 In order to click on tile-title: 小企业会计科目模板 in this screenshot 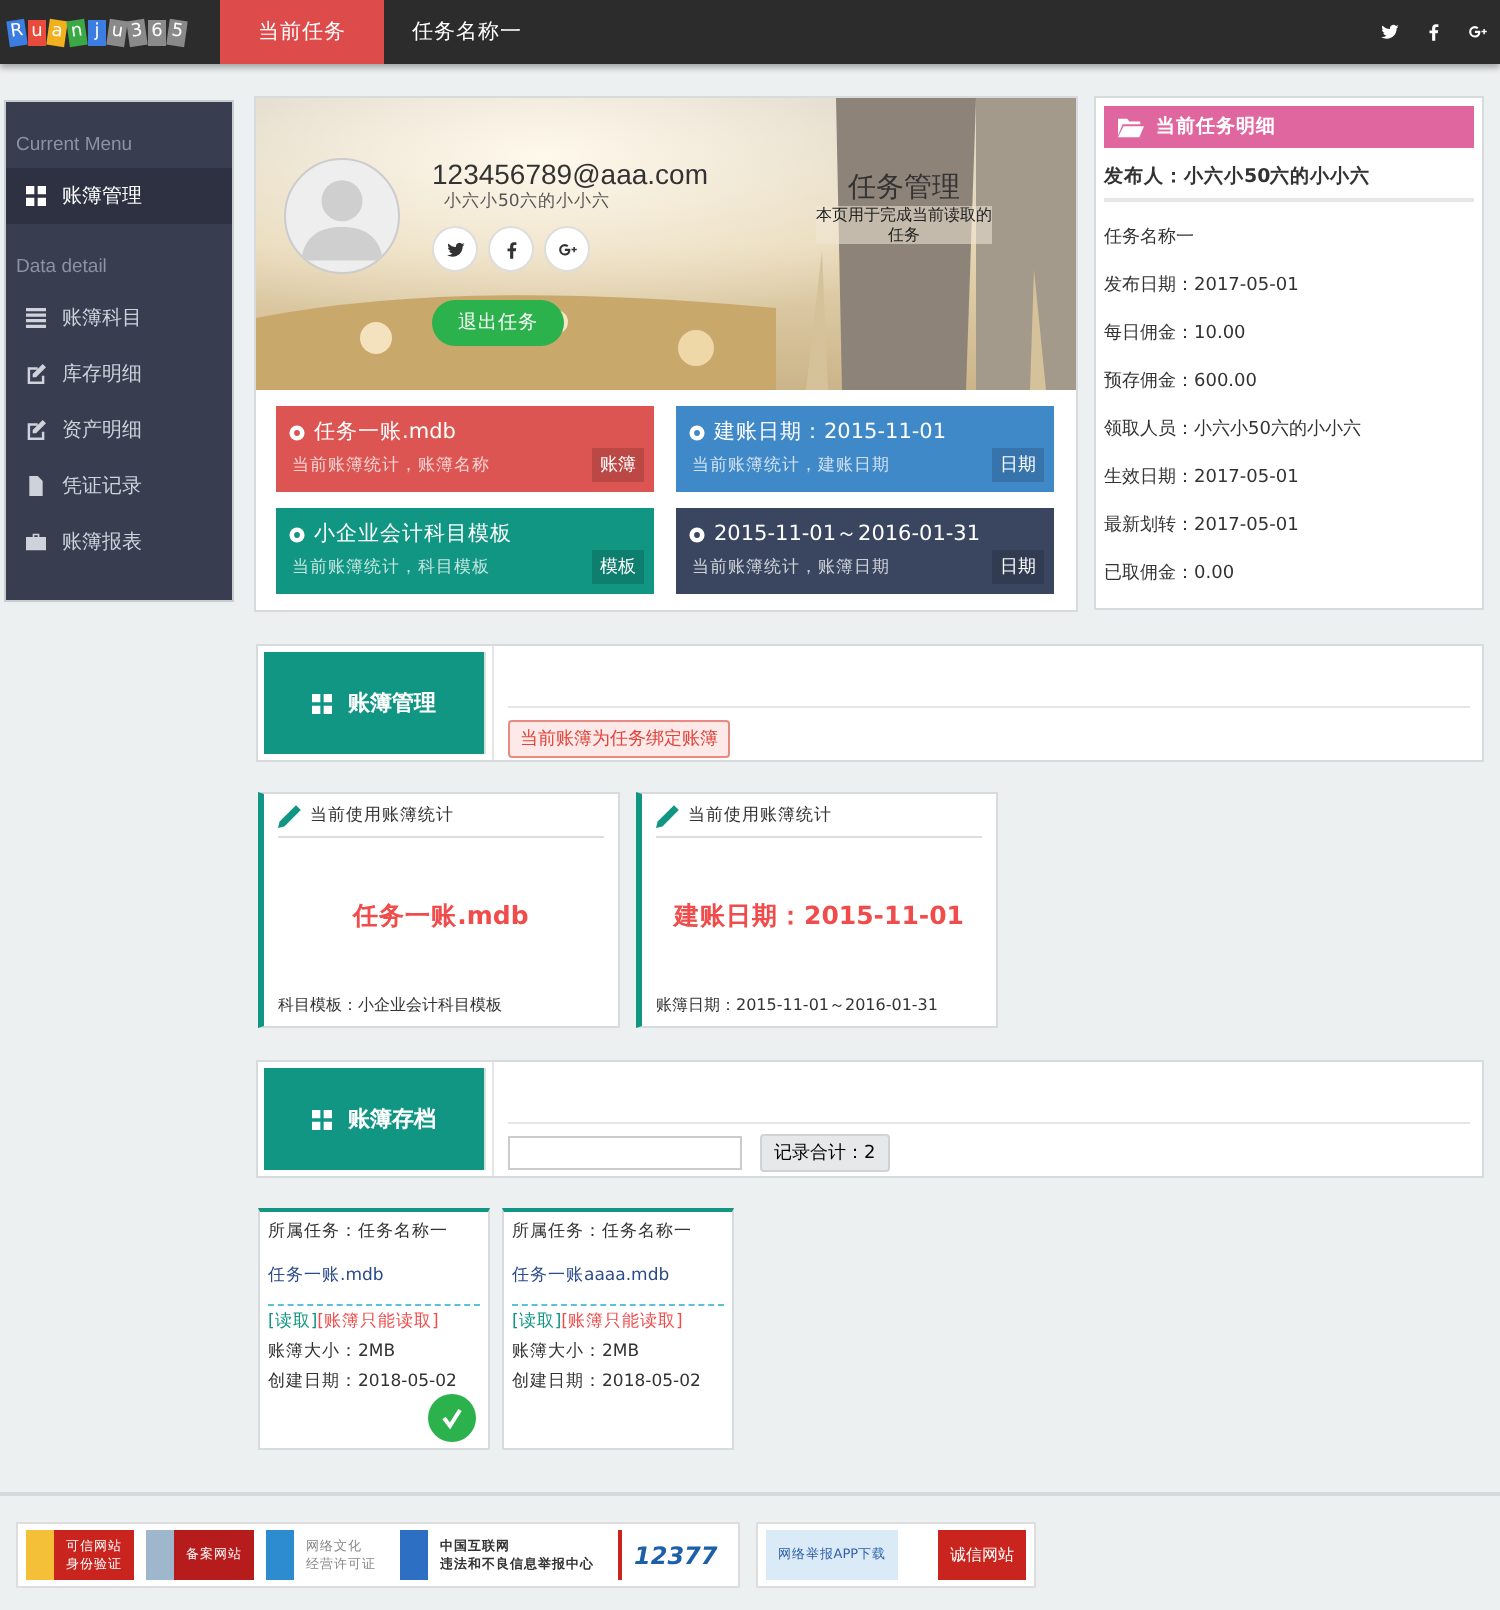, I will do `click(413, 534)`.